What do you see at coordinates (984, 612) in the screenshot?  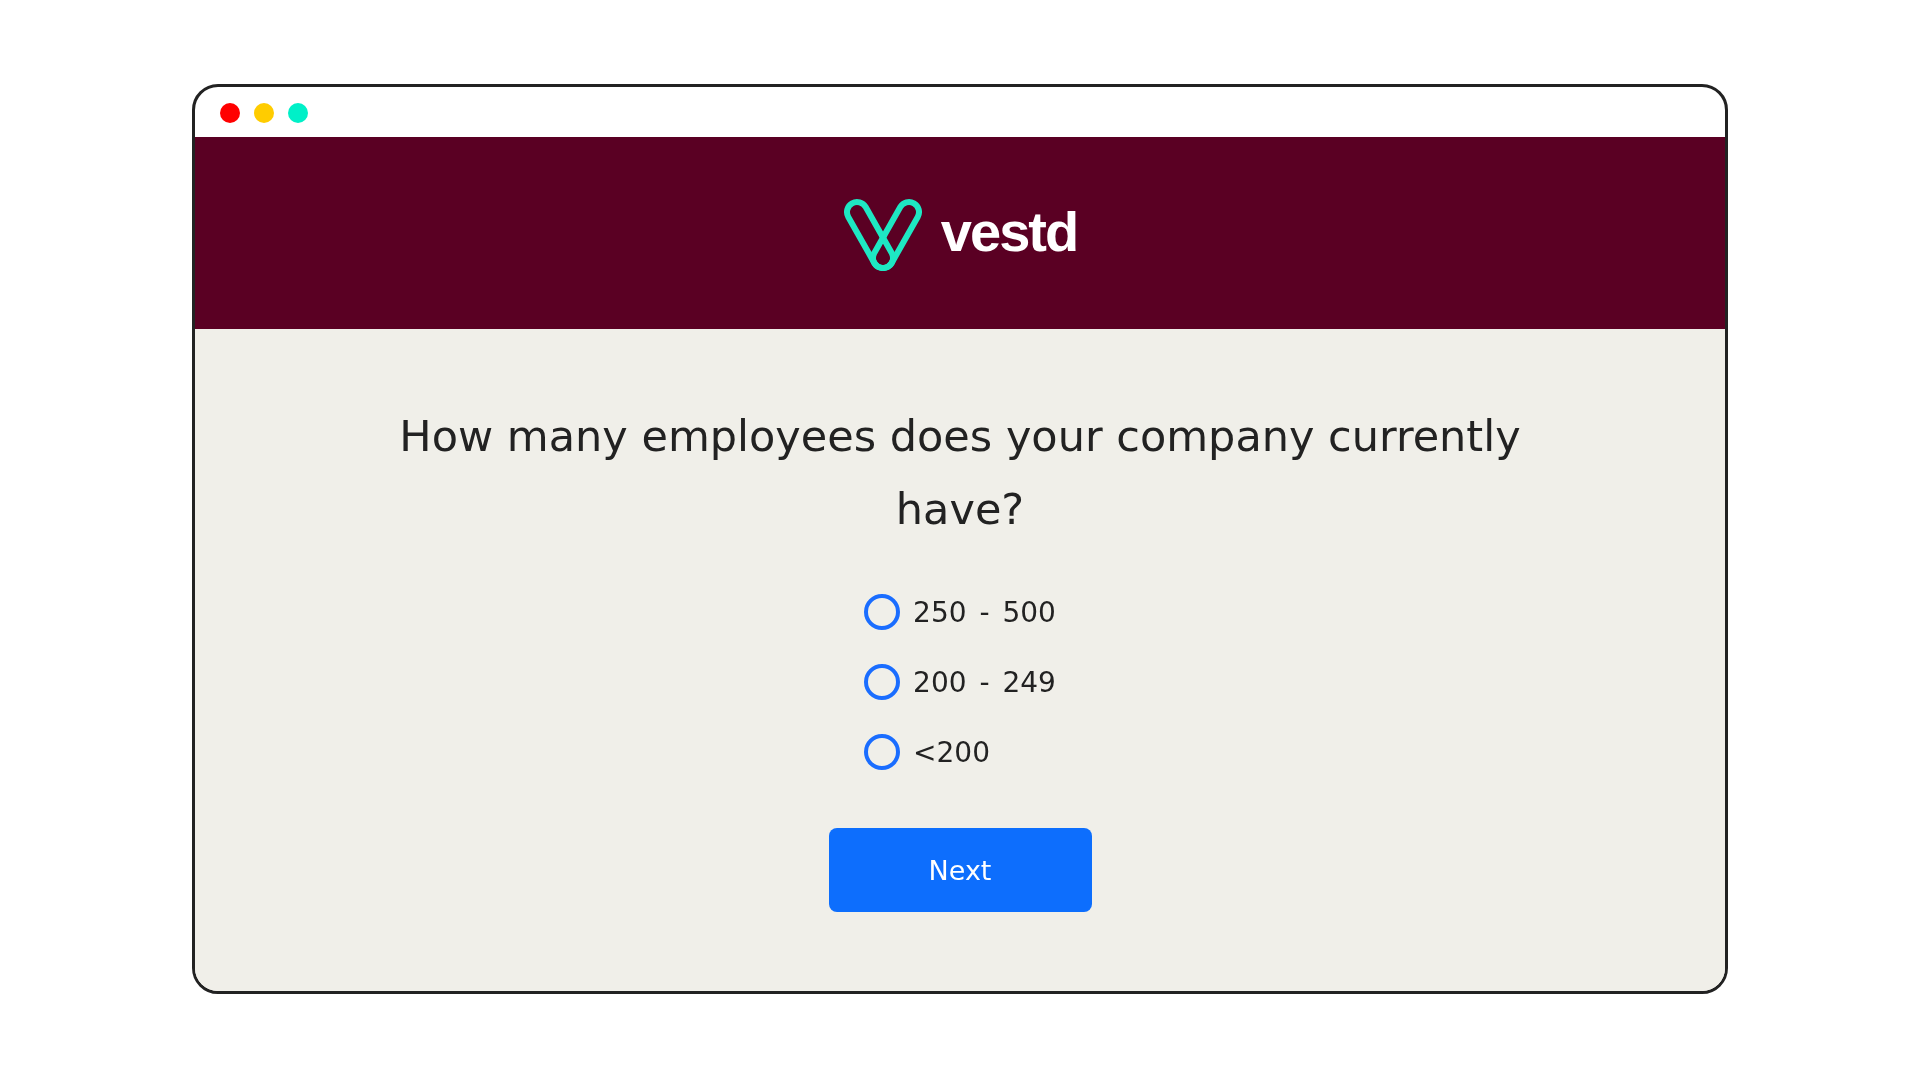 I see `option-label: 250 - 500` at bounding box center [984, 612].